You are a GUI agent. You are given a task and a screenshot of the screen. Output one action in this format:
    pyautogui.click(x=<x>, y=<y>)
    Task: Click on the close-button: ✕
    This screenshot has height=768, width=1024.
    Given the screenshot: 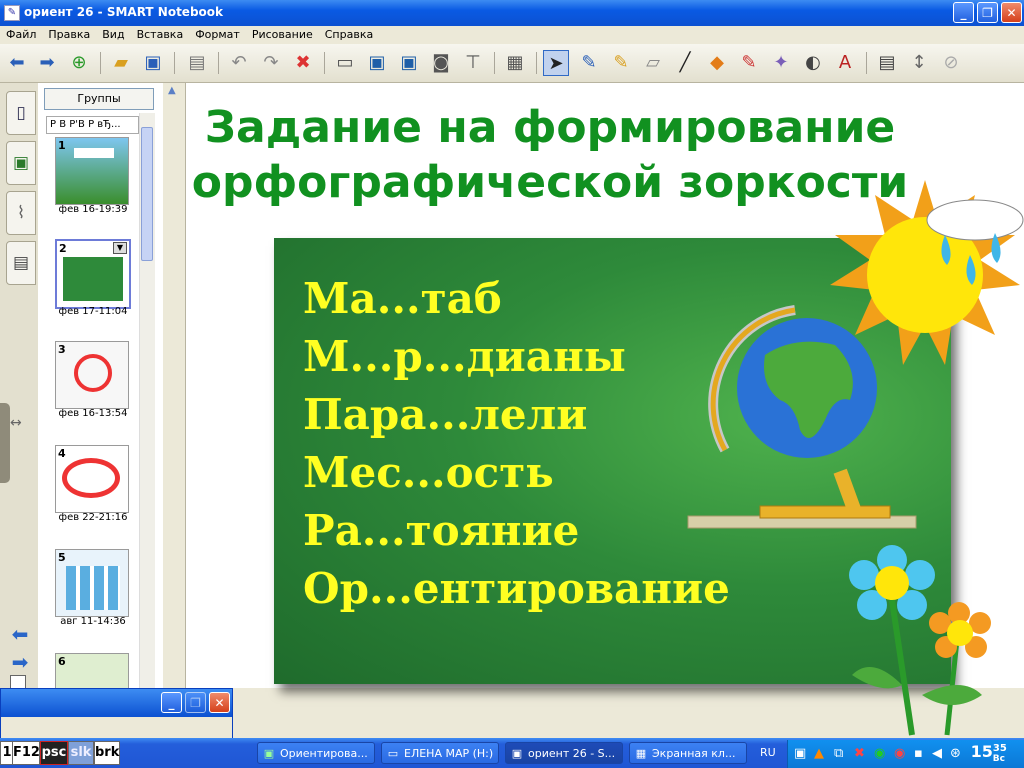 What is the action you would take?
    pyautogui.click(x=1011, y=12)
    